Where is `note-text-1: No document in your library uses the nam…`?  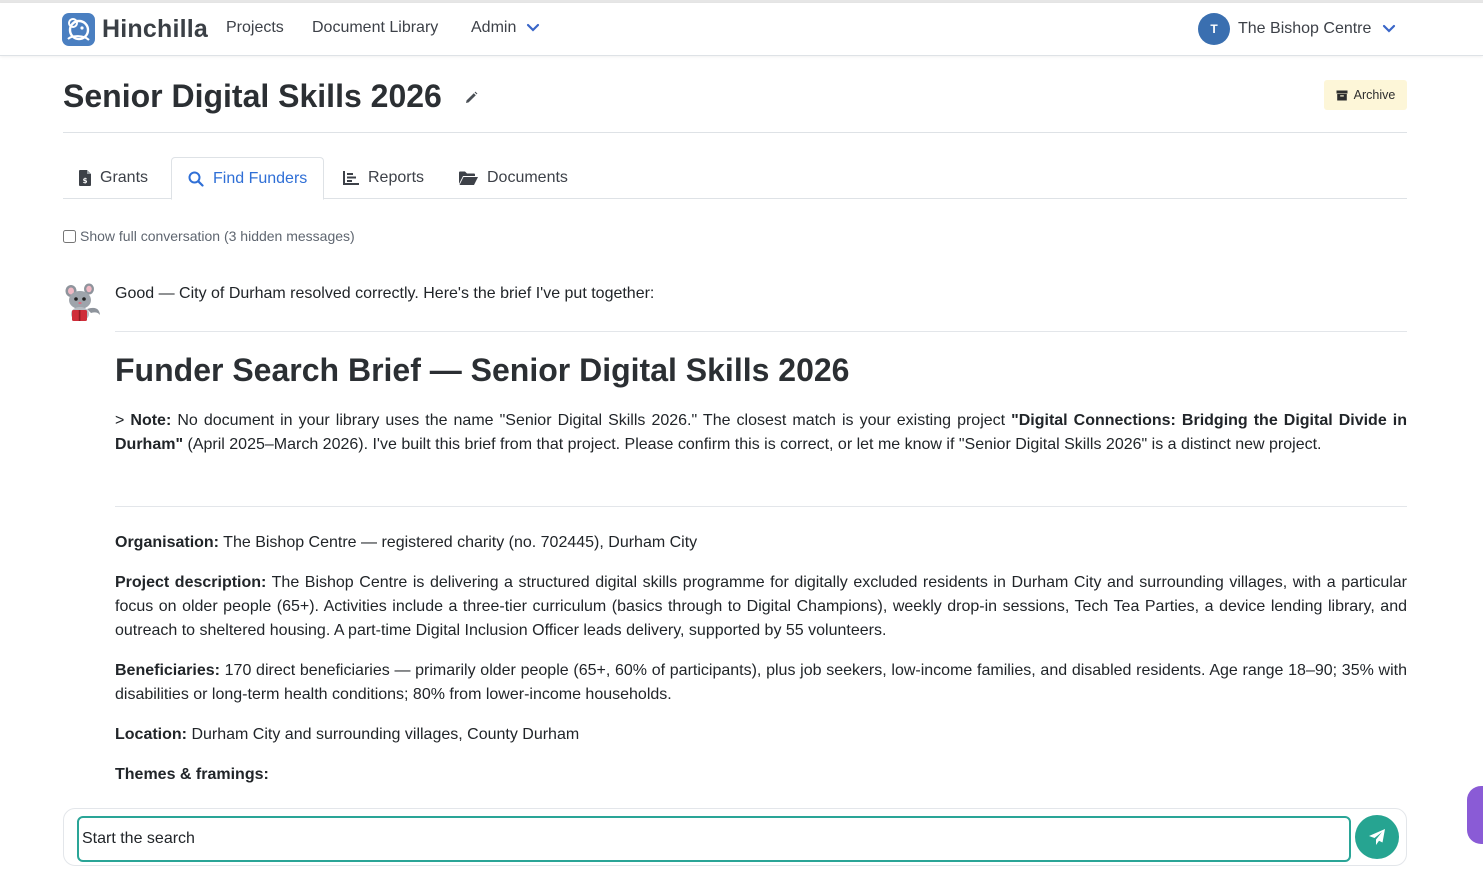 note-text-1: No document in your library uses the nam… is located at coordinates (591, 420).